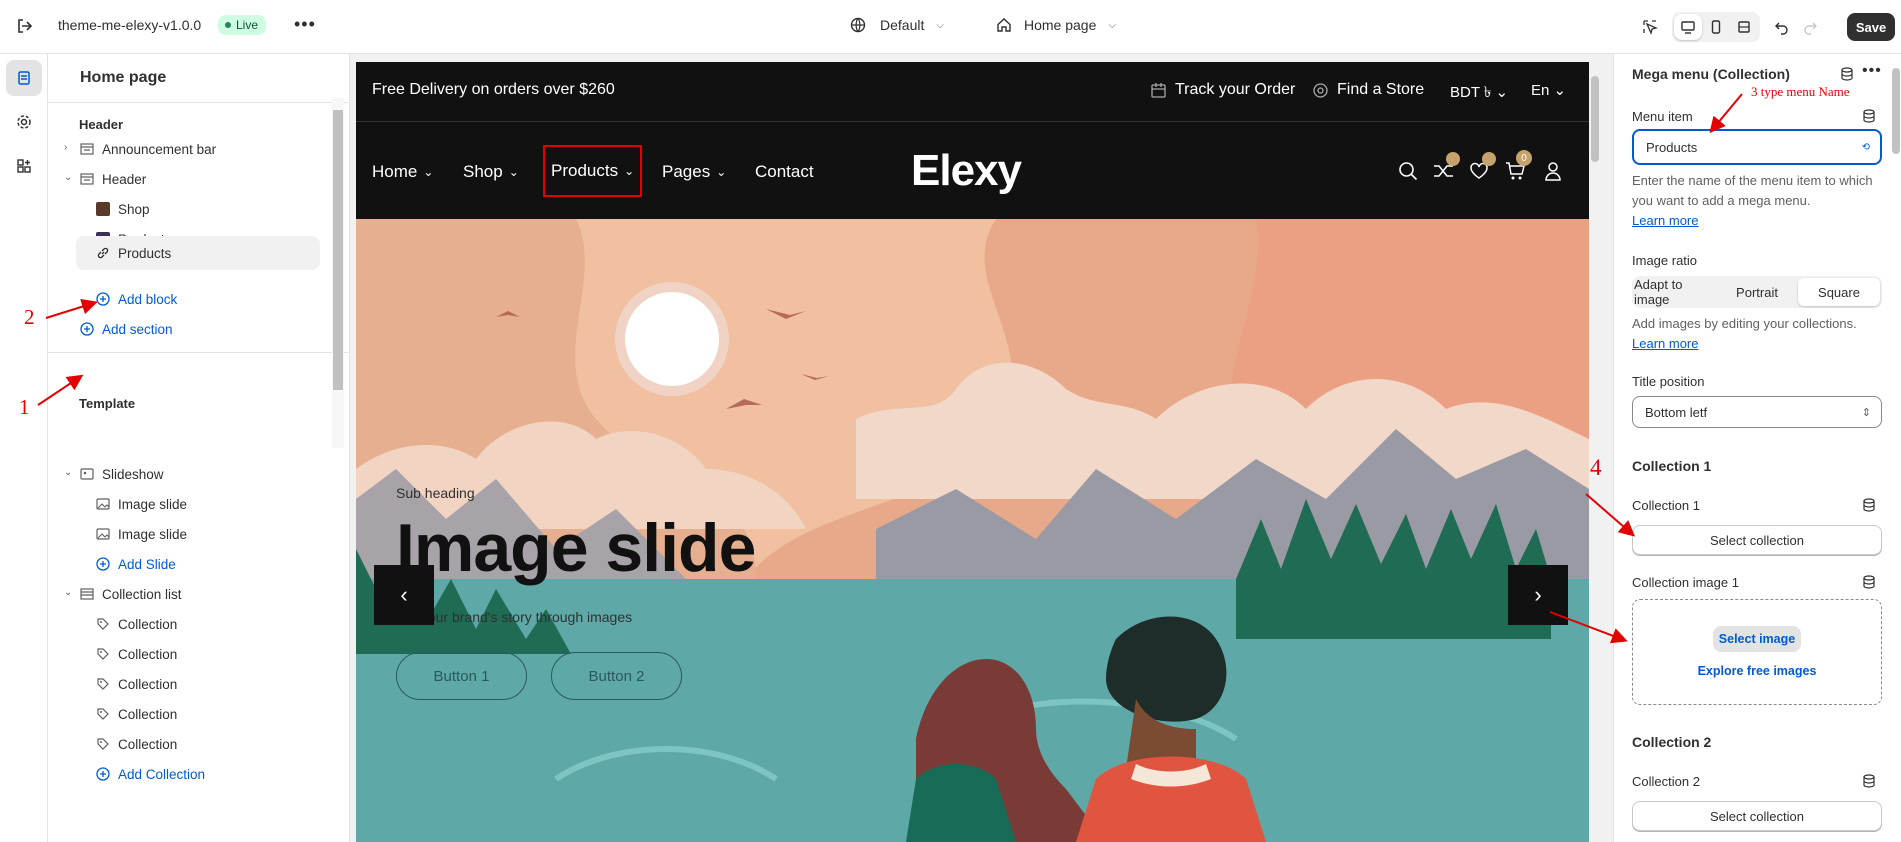 The image size is (1901, 842). Describe the element at coordinates (966, 171) in the screenshot. I see `store-logo: Elexy` at that location.